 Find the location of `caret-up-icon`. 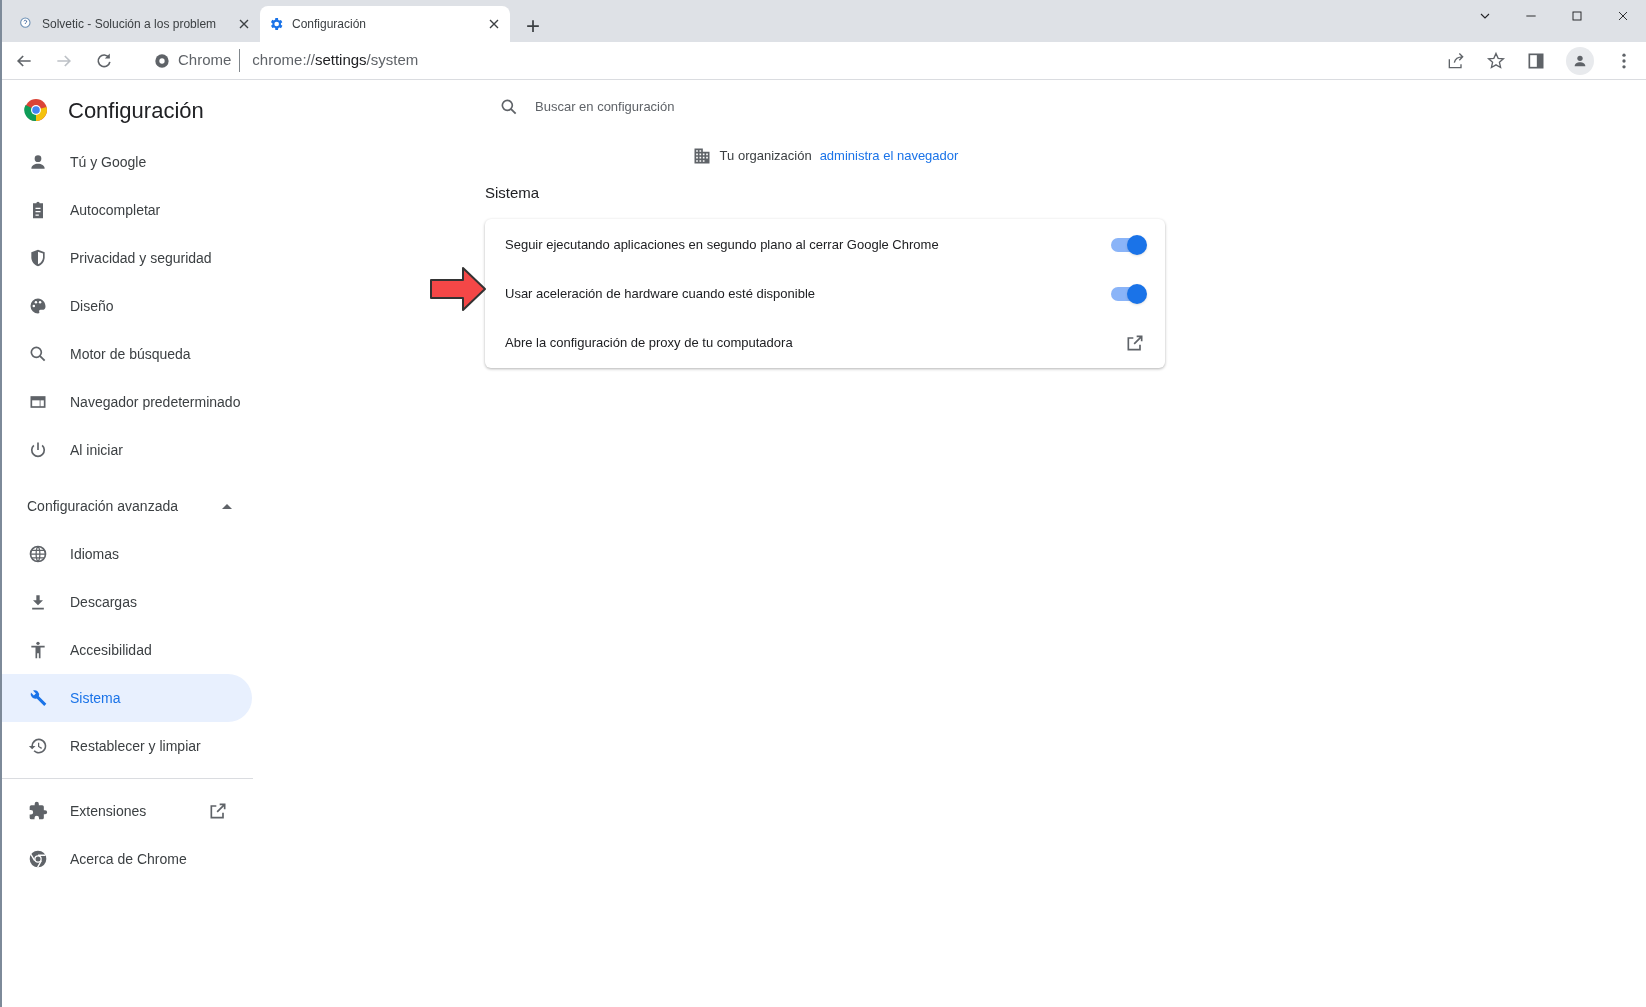

caret-up-icon is located at coordinates (227, 506).